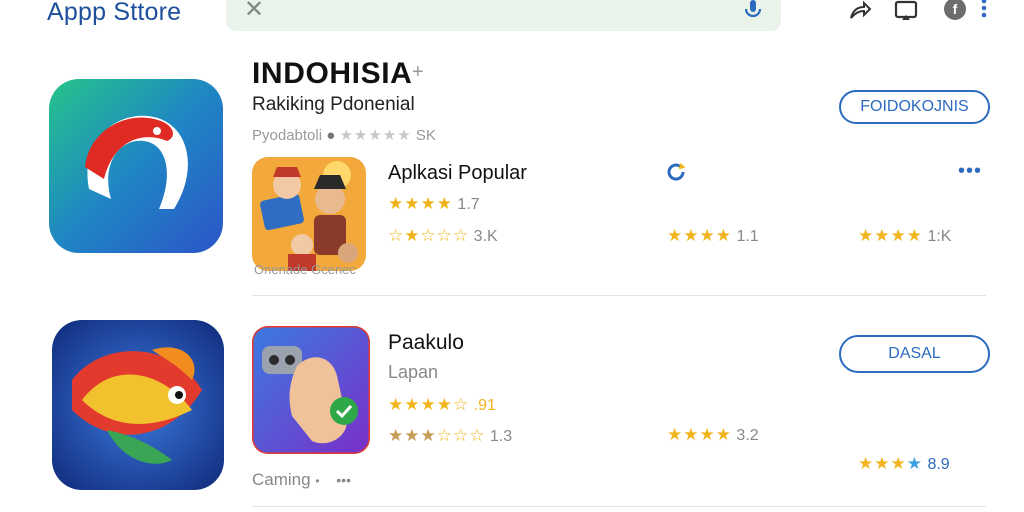  Describe the element at coordinates (281, 479) in the screenshot. I see `category-name: Caming` at that location.